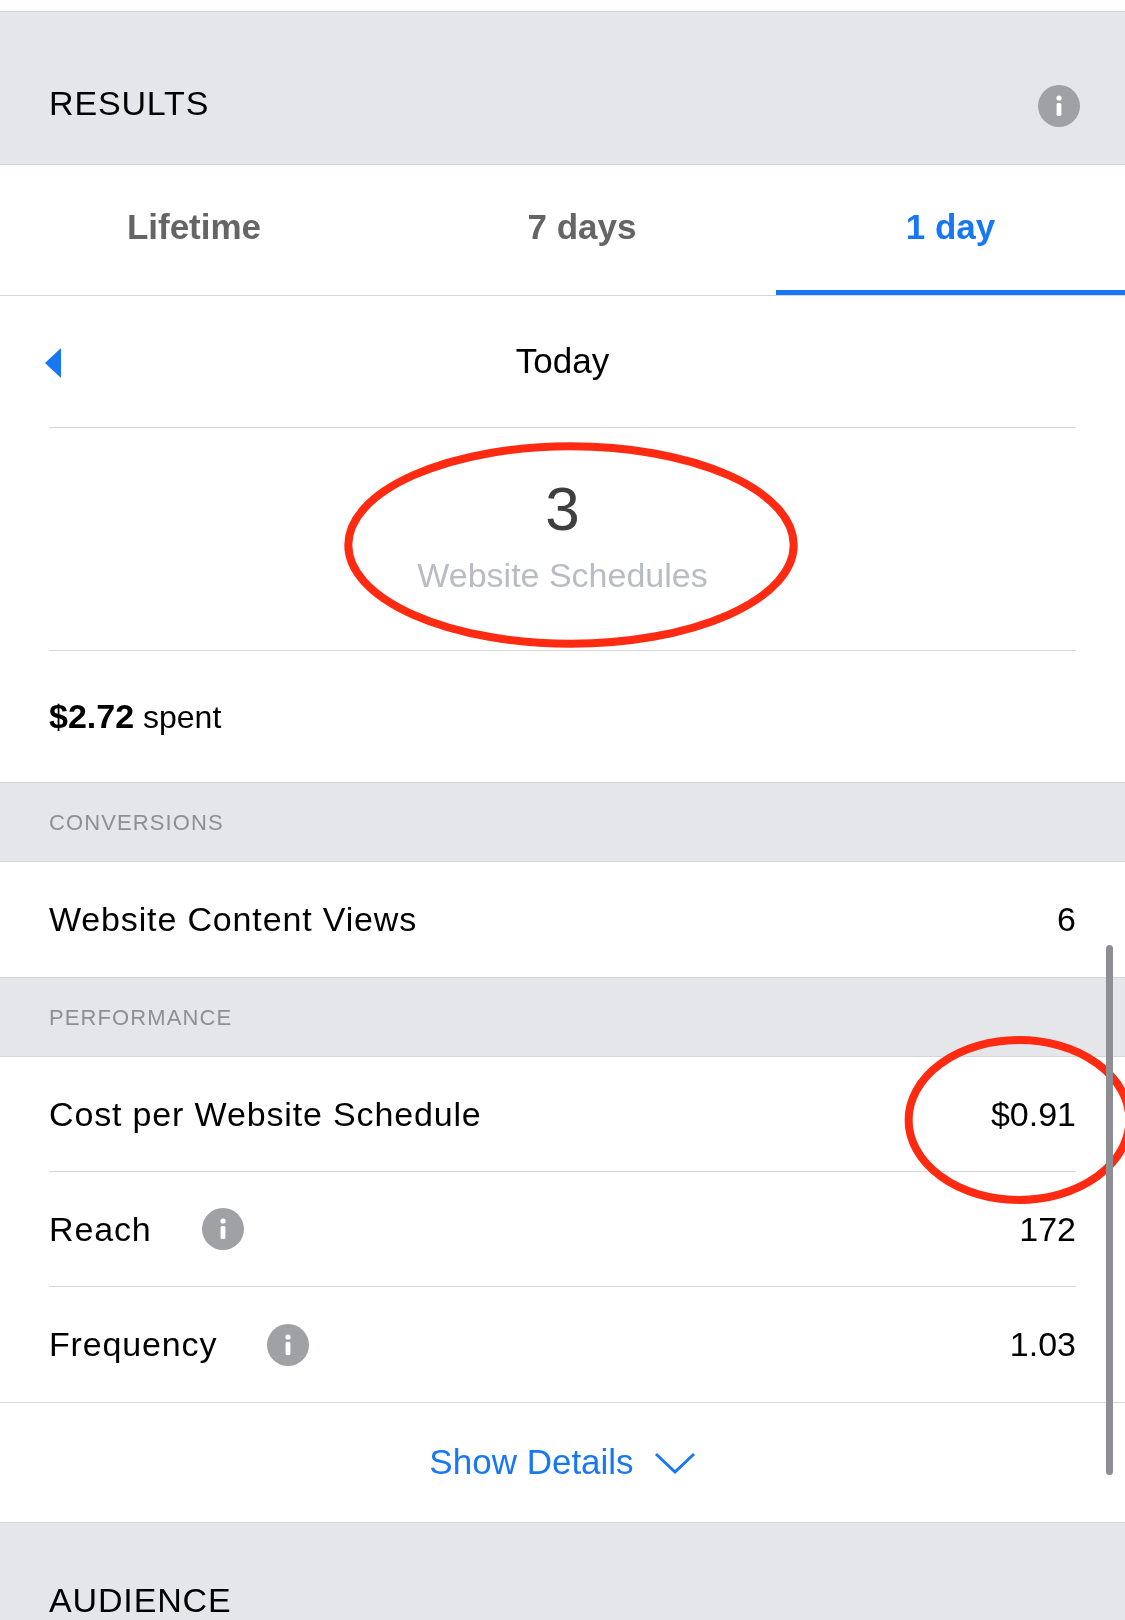 The height and width of the screenshot is (1620, 1125). I want to click on metric-label: Cost per Website Schedule, so click(265, 1114).